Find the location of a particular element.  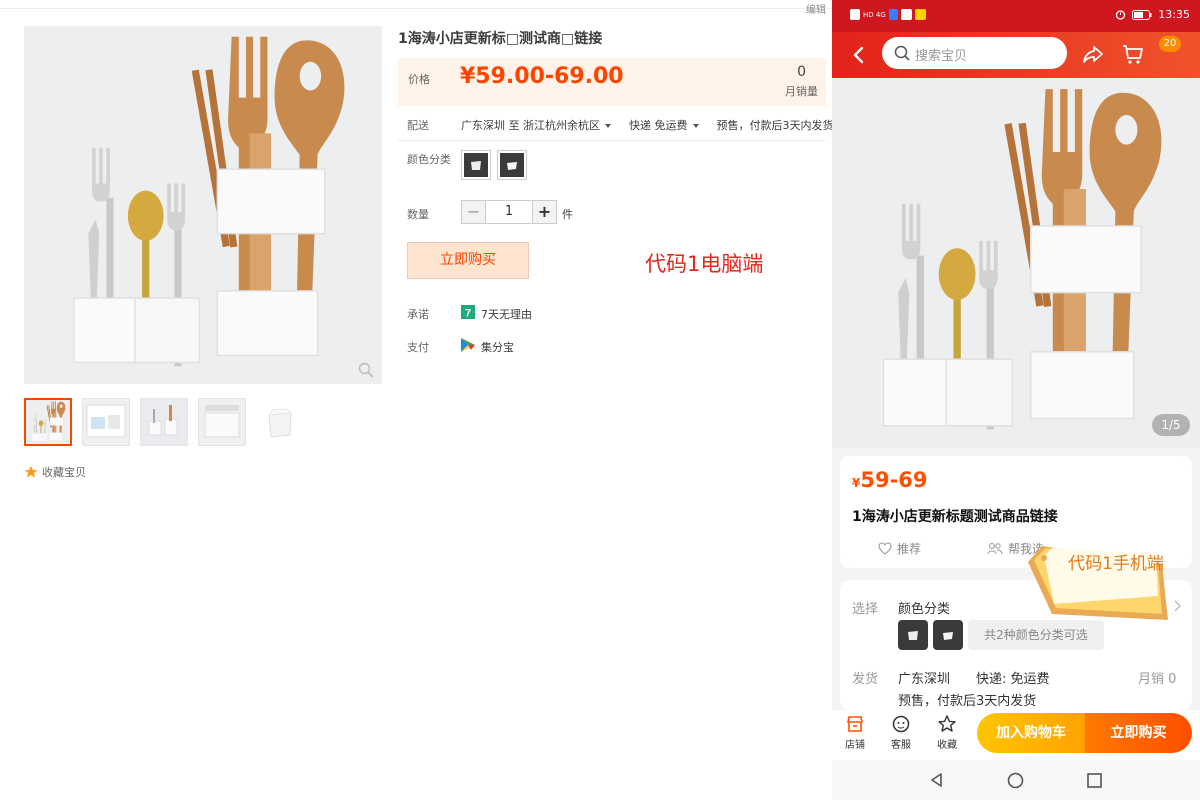

mobile-annotation-text: 代码1手机端 is located at coordinates (1116, 564).